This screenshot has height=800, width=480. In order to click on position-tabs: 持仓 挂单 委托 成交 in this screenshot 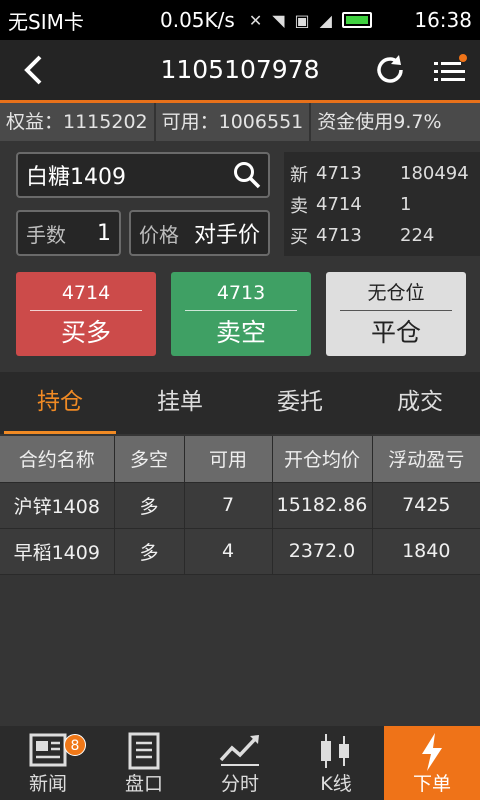, I will do `click(240, 403)`.